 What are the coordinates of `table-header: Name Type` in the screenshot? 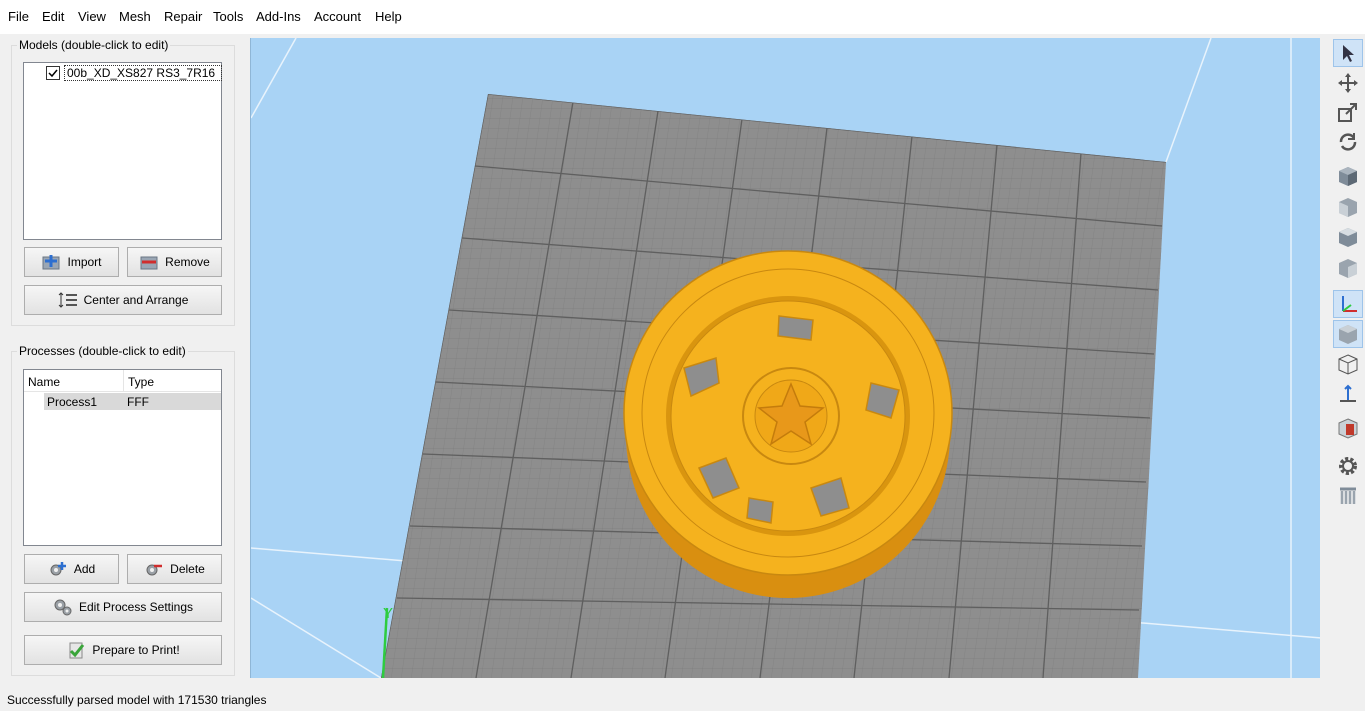 It's located at (122, 381).